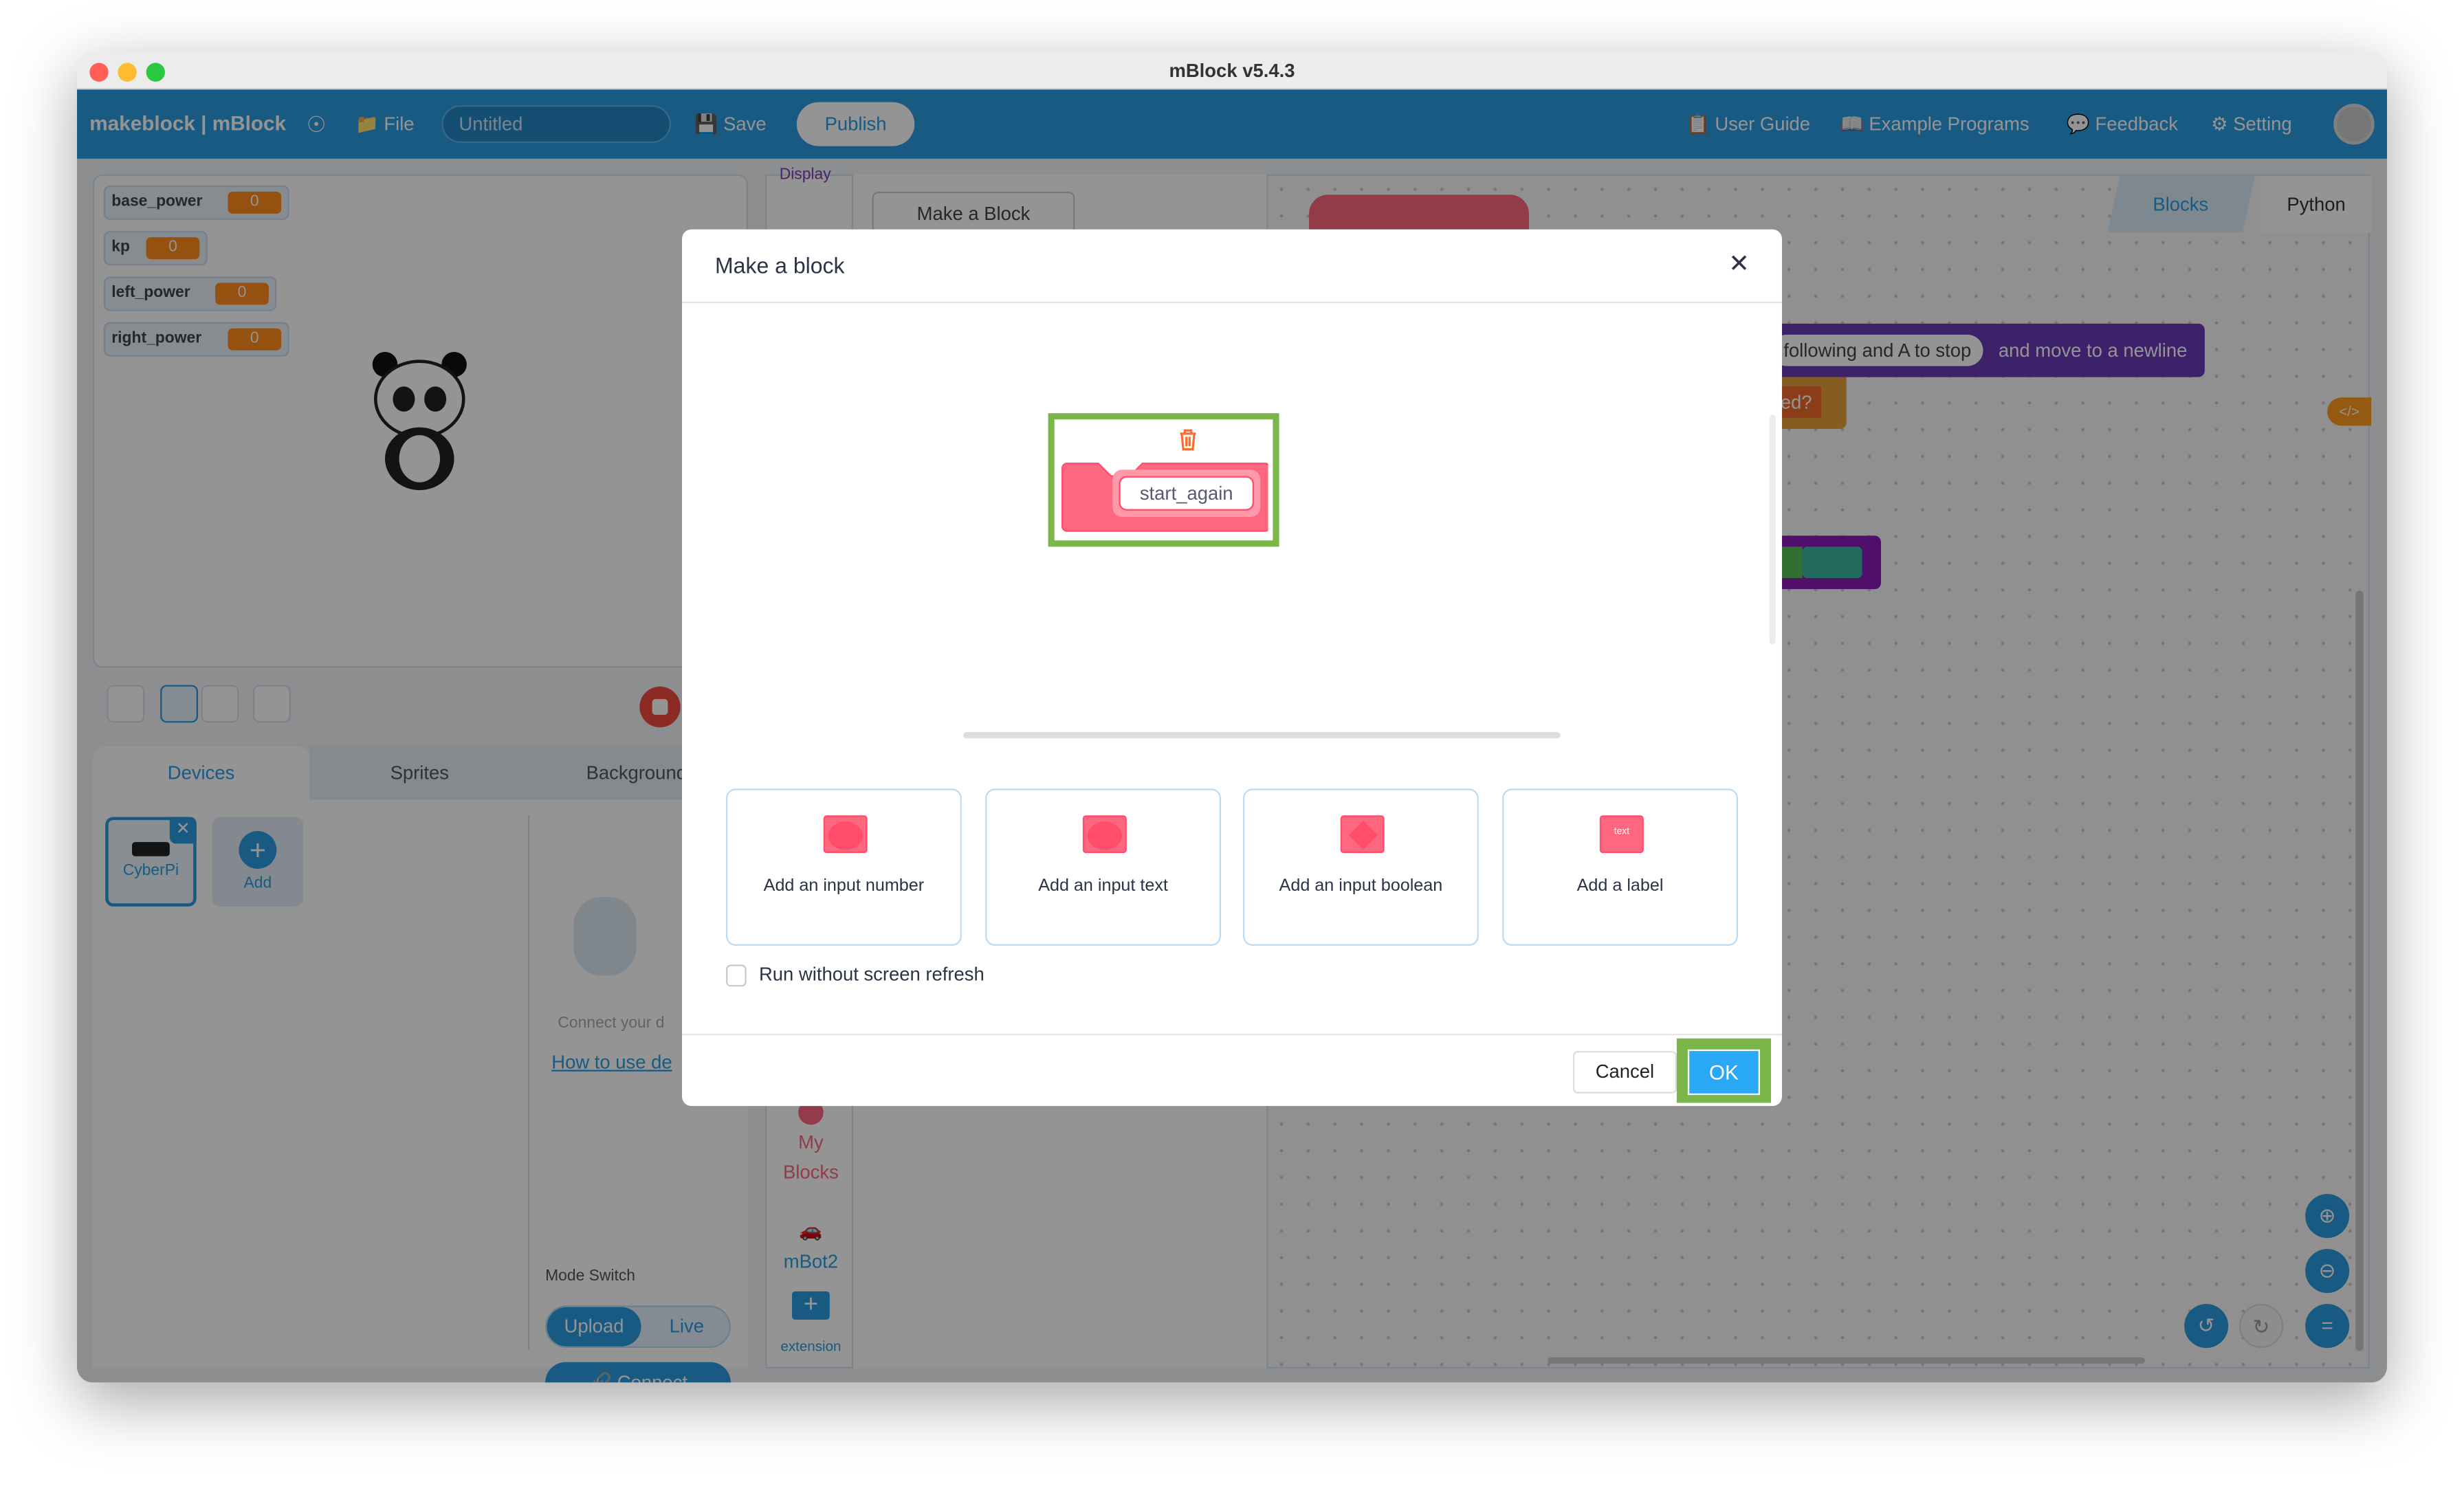 This screenshot has height=1486, width=2464. What do you see at coordinates (1360, 867) in the screenshot?
I see `add-boolean-input-card: Add an input boolean` at bounding box center [1360, 867].